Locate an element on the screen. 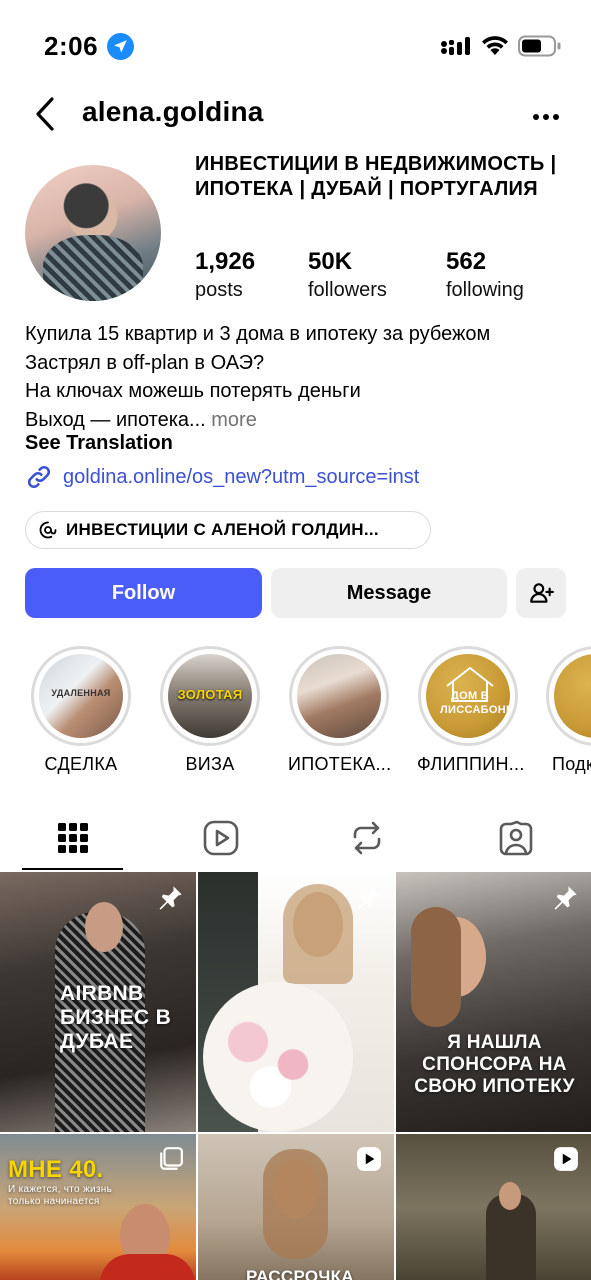 The height and width of the screenshot is (1280, 591). stat-following-label: following is located at coordinates (485, 290).